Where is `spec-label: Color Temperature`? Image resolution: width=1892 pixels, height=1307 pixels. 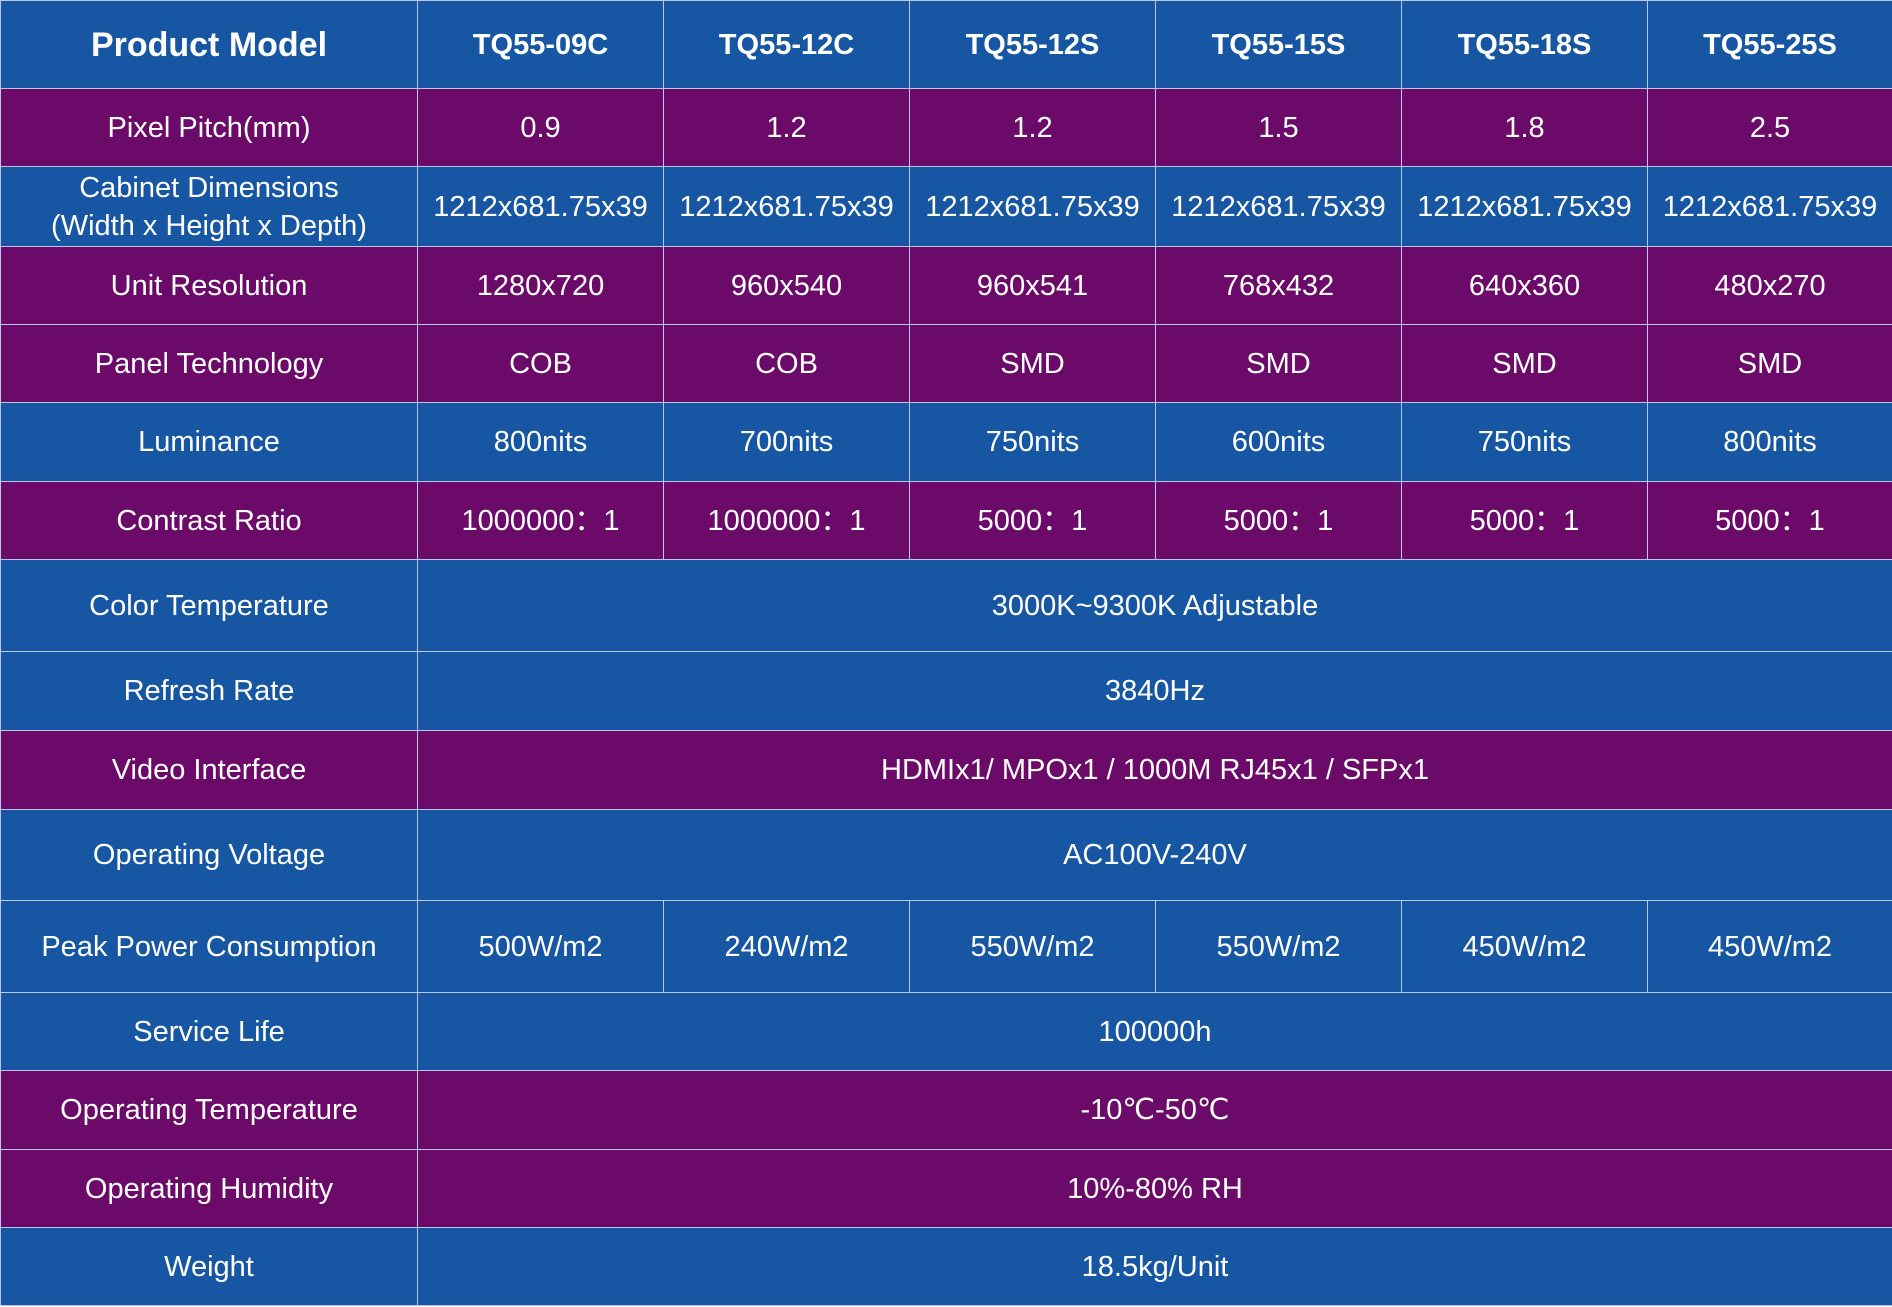
spec-label: Color Temperature is located at coordinates (209, 605).